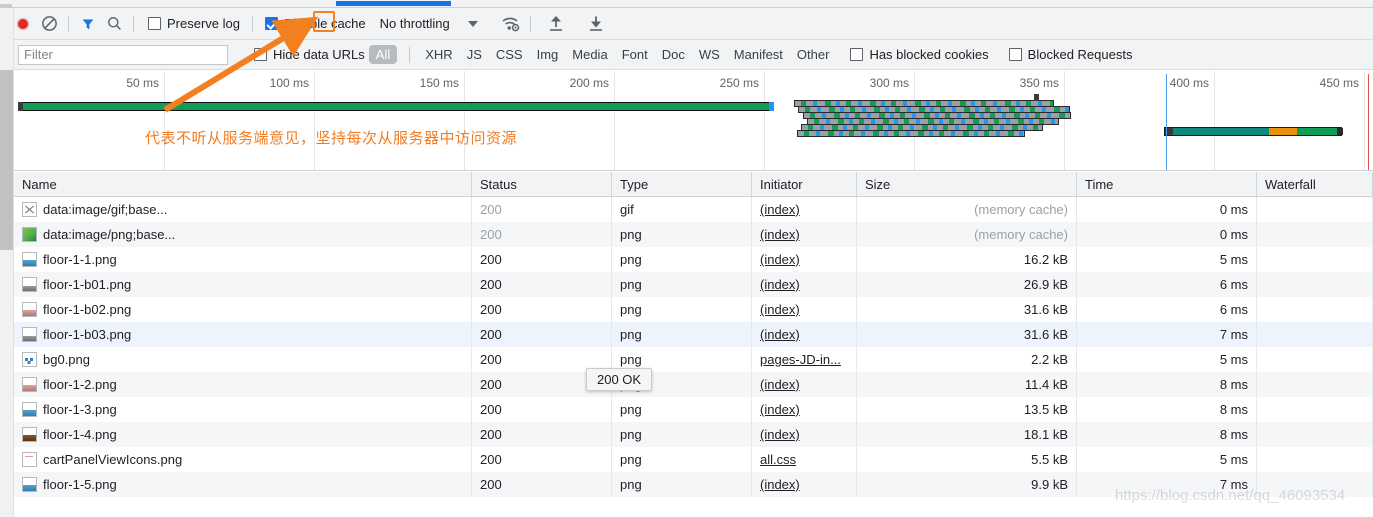  I want to click on table-row: floor-1-5.png 200 png (index) 9.9 kB 7 ms, so click(693, 484).